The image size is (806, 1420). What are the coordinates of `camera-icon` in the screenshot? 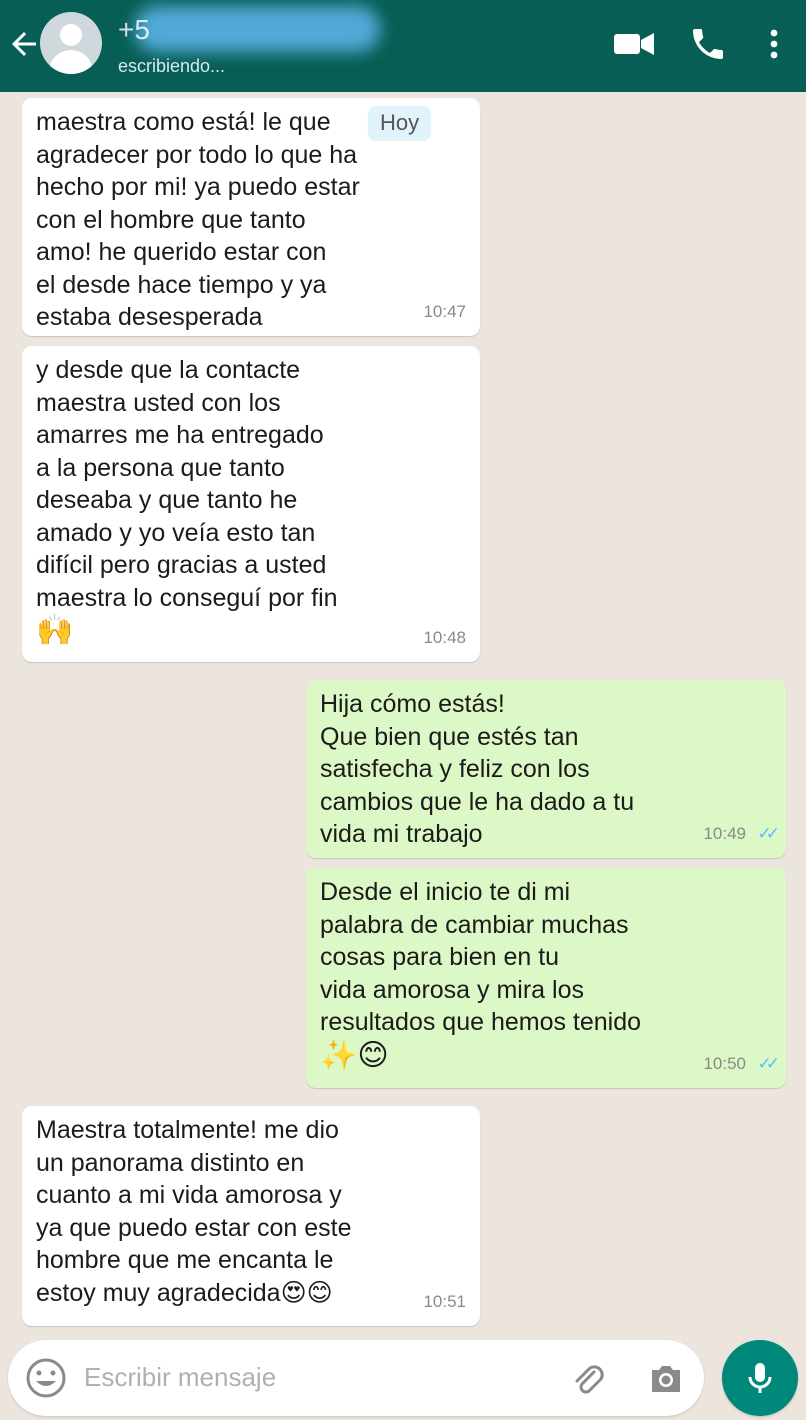 It's located at (666, 1378).